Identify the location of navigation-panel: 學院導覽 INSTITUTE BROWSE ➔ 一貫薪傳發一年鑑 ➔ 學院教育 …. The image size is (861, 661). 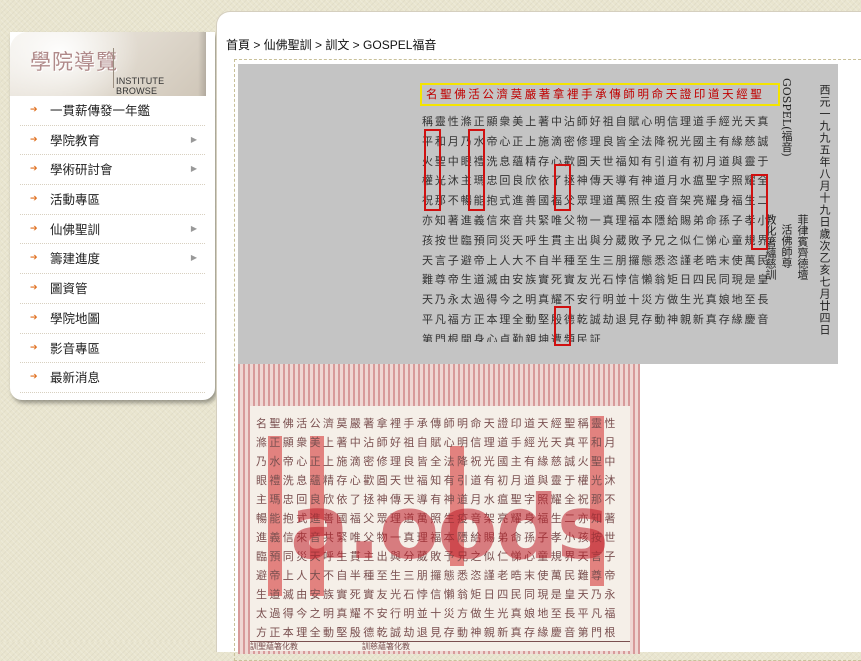
(112, 216).